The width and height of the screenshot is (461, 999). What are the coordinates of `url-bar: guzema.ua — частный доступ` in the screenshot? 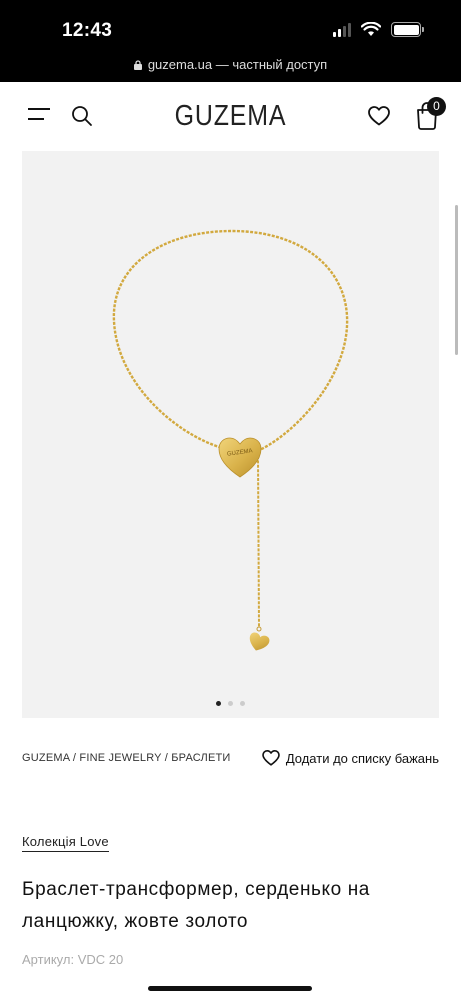 It's located at (230, 64).